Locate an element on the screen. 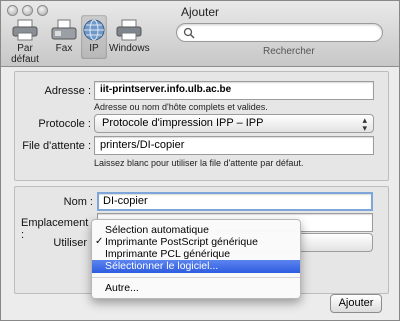  search-icon is located at coordinates (189, 33).